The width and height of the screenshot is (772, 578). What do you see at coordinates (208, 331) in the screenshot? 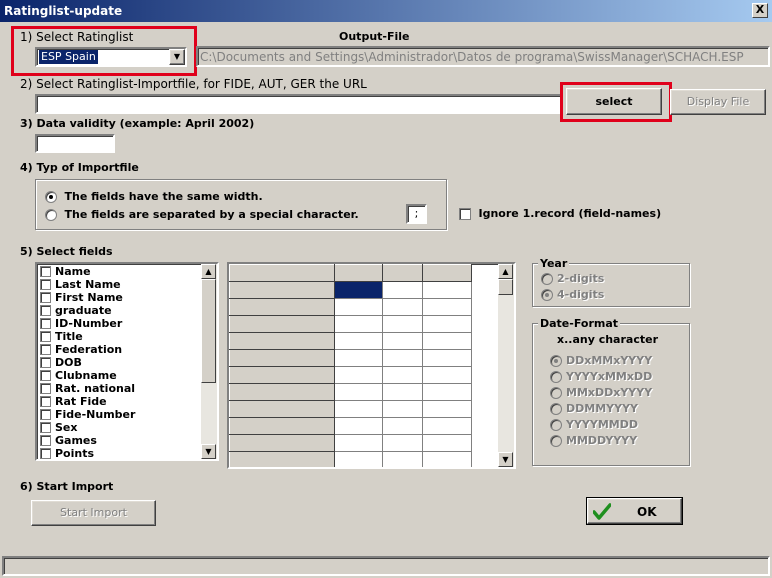
I see `scroll-thumb` at bounding box center [208, 331].